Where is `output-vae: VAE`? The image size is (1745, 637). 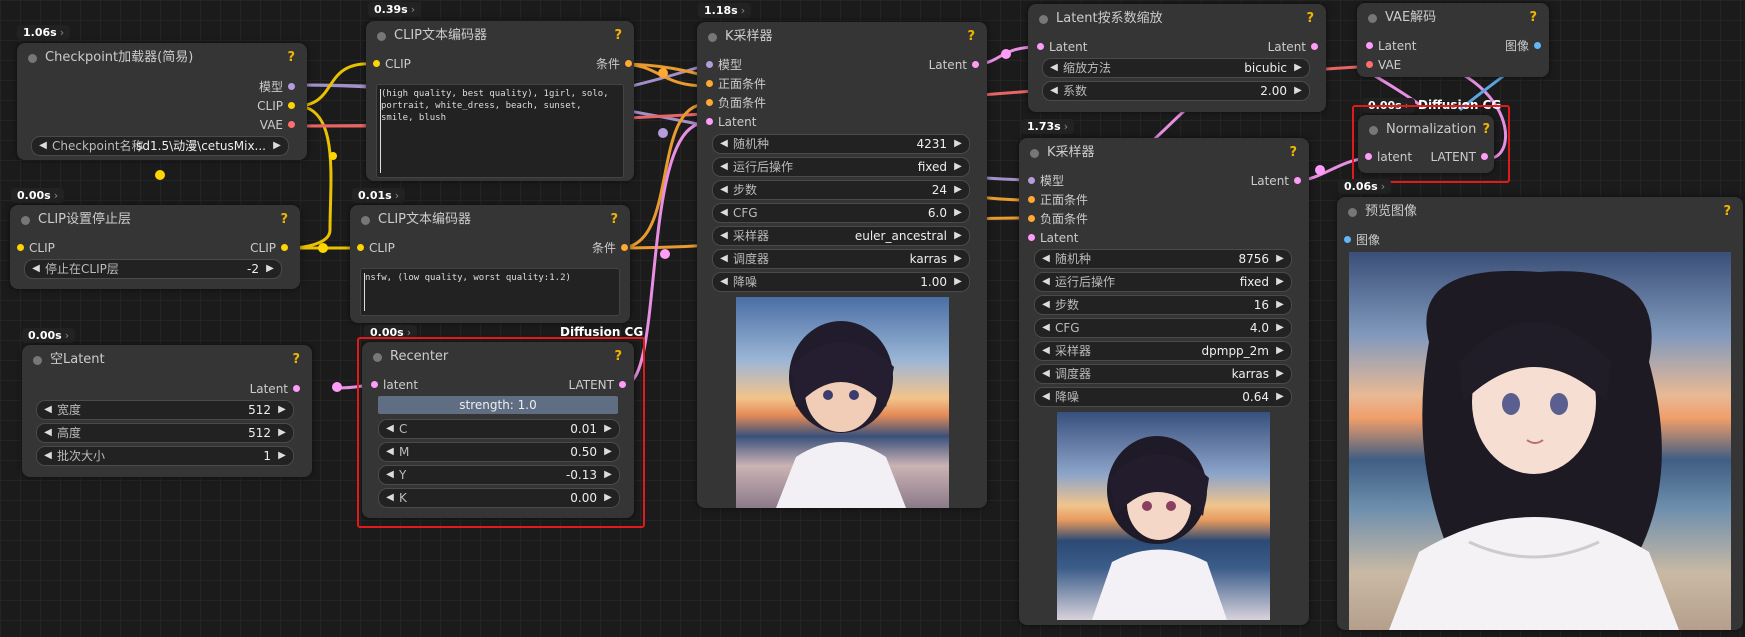
output-vae: VAE is located at coordinates (277, 125).